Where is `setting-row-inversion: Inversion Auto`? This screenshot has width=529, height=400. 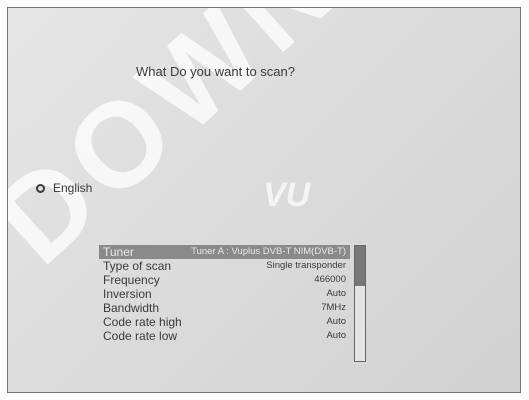
setting-row-inversion: Inversion Auto is located at coordinates (224, 294).